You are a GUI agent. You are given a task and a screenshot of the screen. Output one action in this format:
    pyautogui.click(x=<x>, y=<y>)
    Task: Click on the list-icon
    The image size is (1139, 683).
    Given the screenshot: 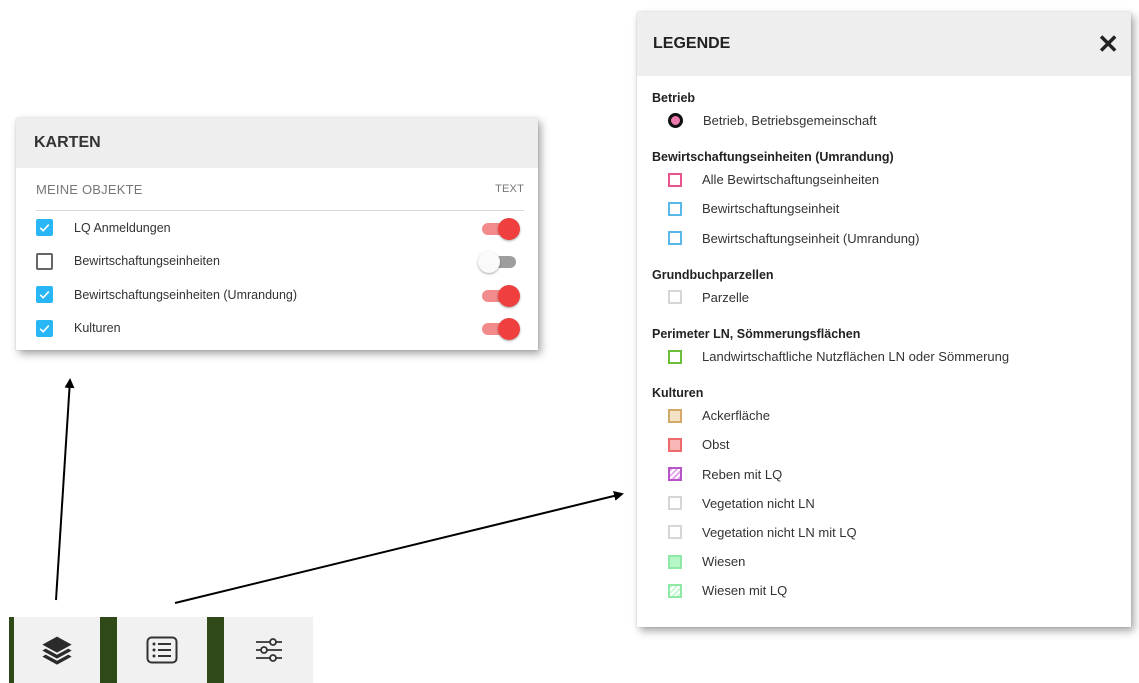 What is the action you would take?
    pyautogui.click(x=162, y=650)
    